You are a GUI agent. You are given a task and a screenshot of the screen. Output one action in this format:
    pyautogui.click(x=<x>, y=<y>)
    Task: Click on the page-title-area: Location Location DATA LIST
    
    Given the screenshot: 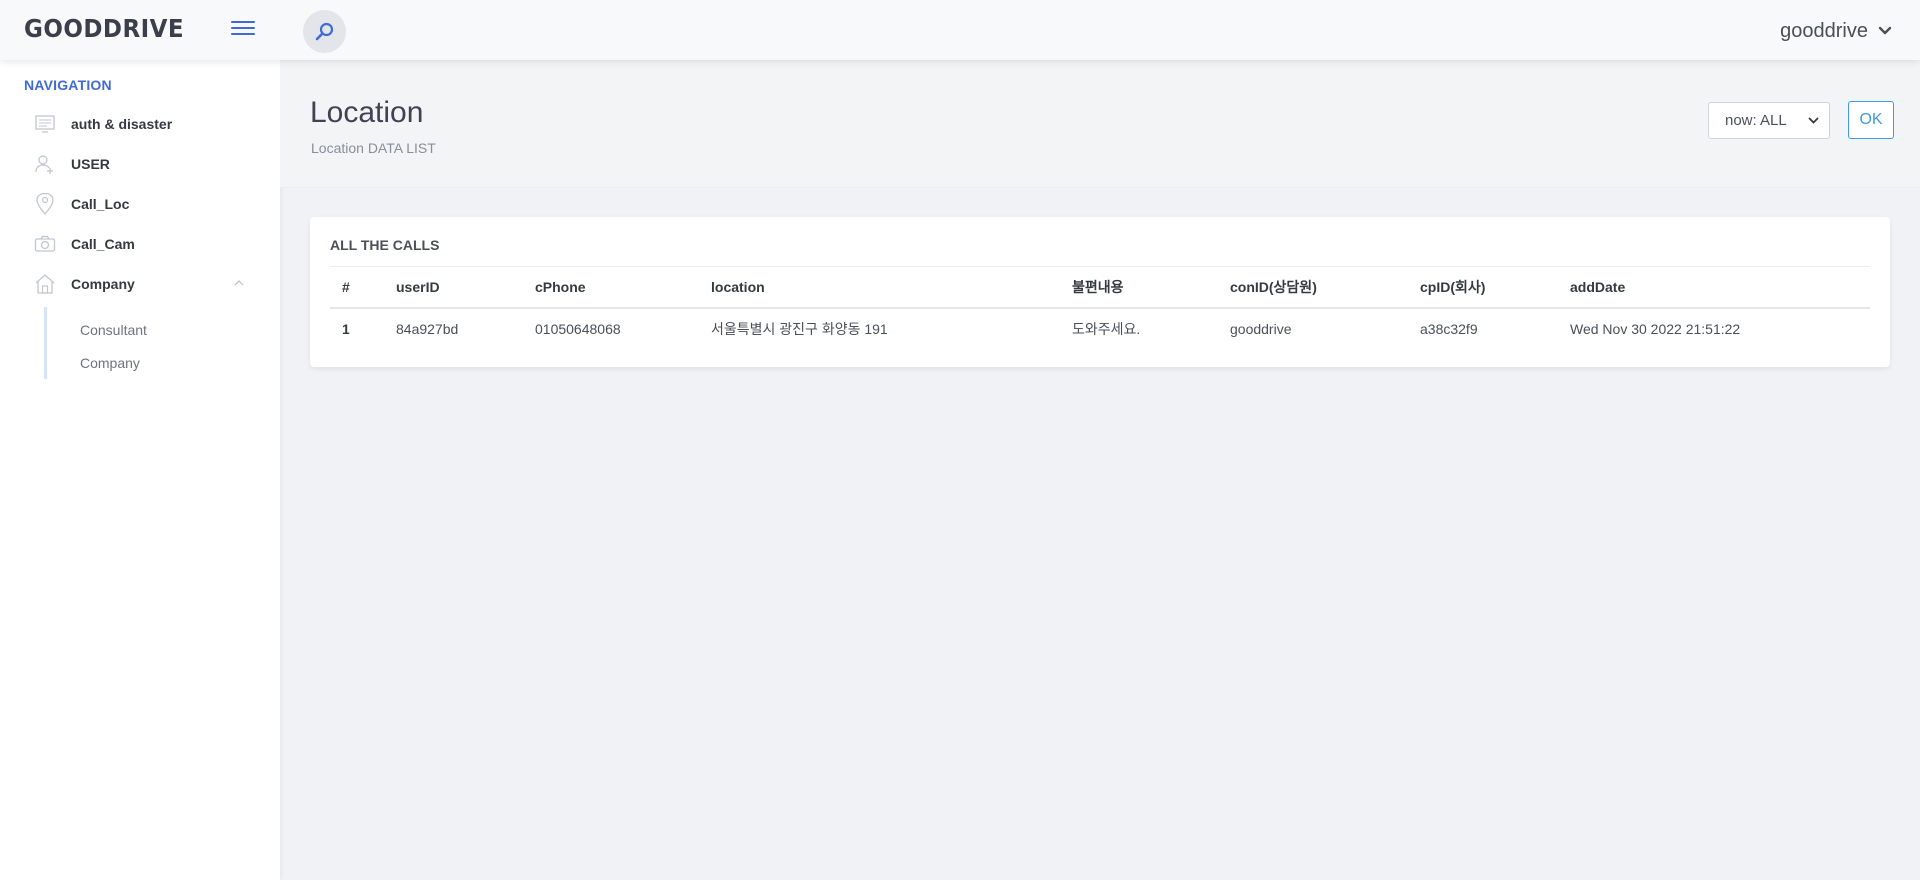 What is the action you would take?
    pyautogui.click(x=1100, y=124)
    